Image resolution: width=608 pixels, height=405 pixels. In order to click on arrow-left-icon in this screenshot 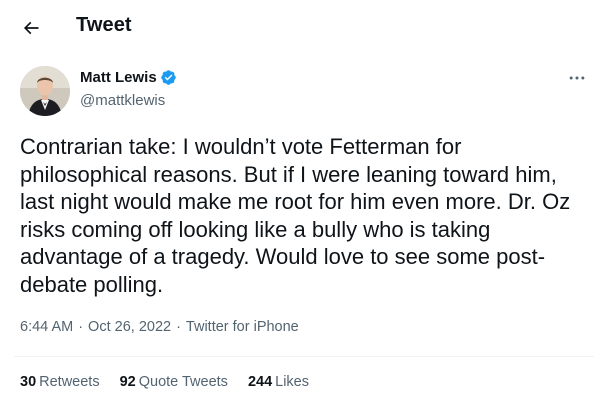, I will do `click(31, 28)`.